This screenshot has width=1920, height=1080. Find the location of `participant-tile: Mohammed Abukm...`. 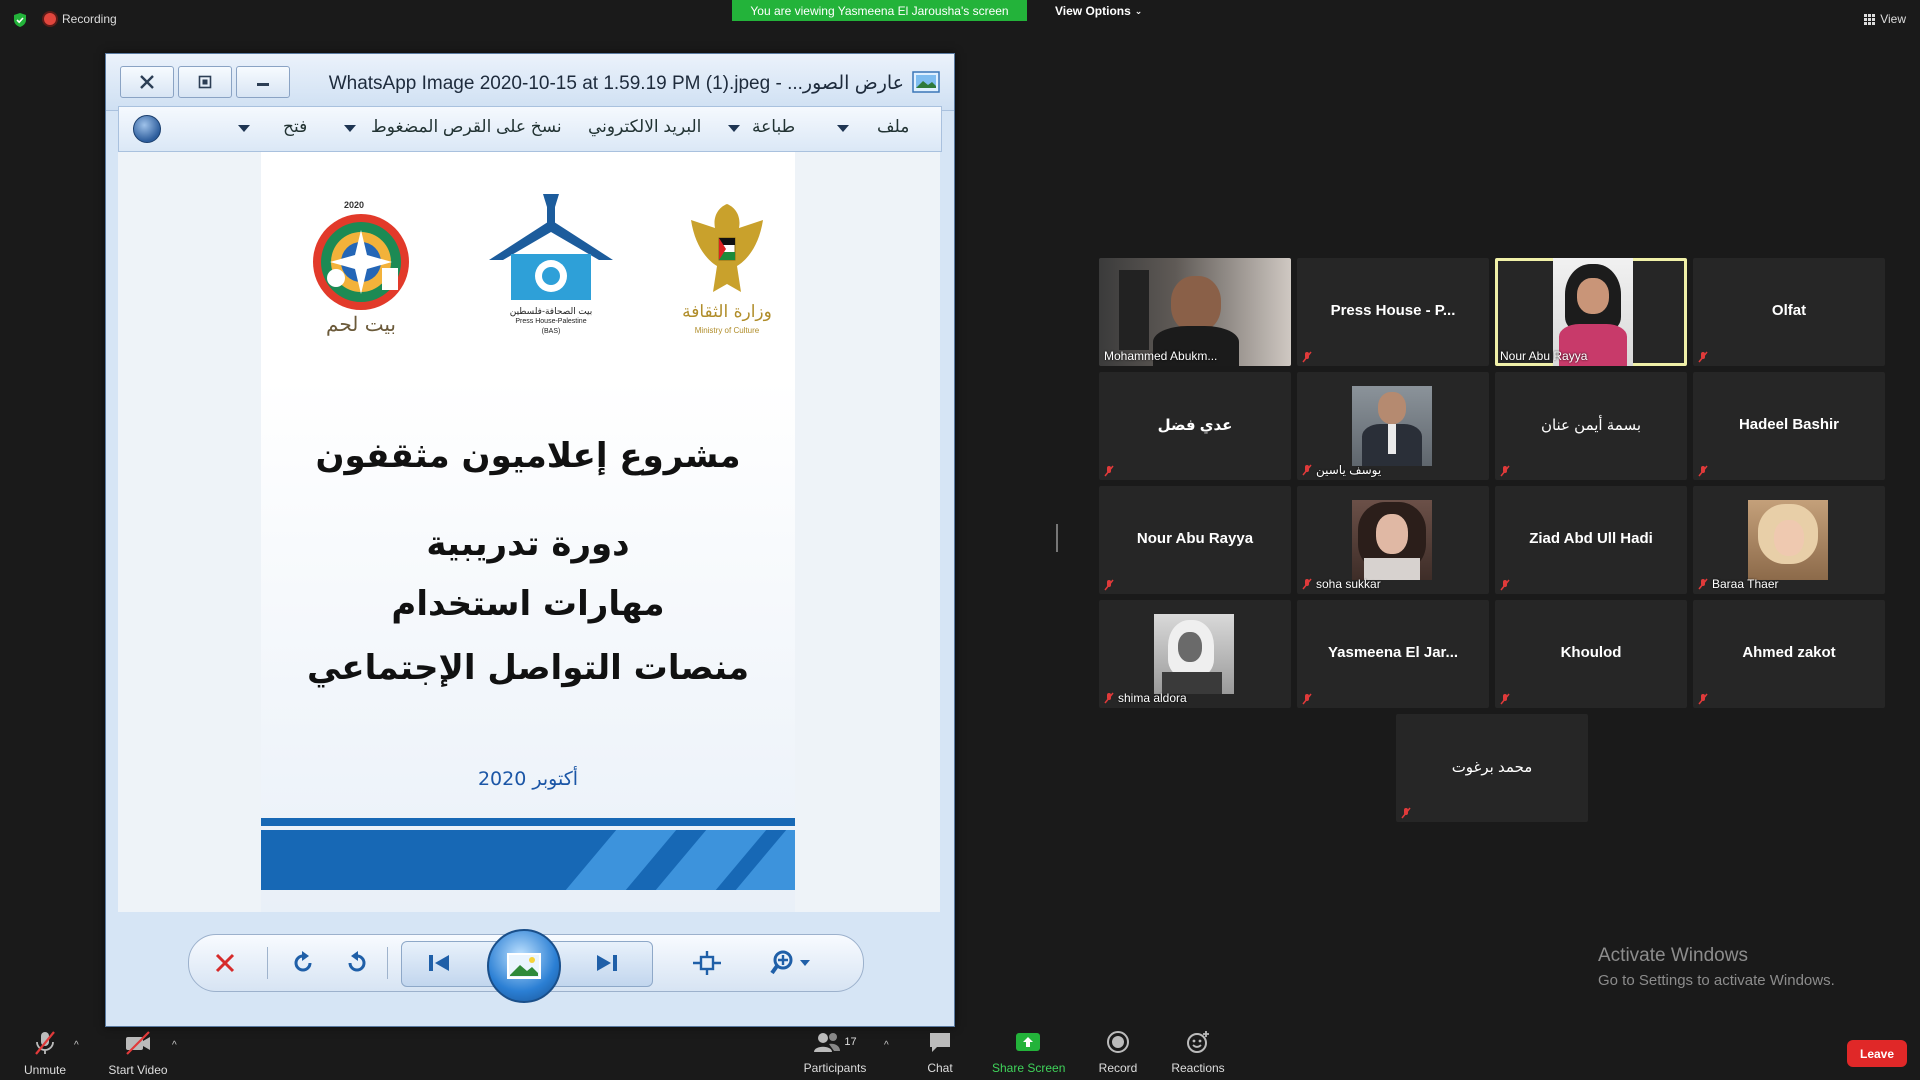

participant-tile: Mohammed Abukm... is located at coordinates (1195, 312).